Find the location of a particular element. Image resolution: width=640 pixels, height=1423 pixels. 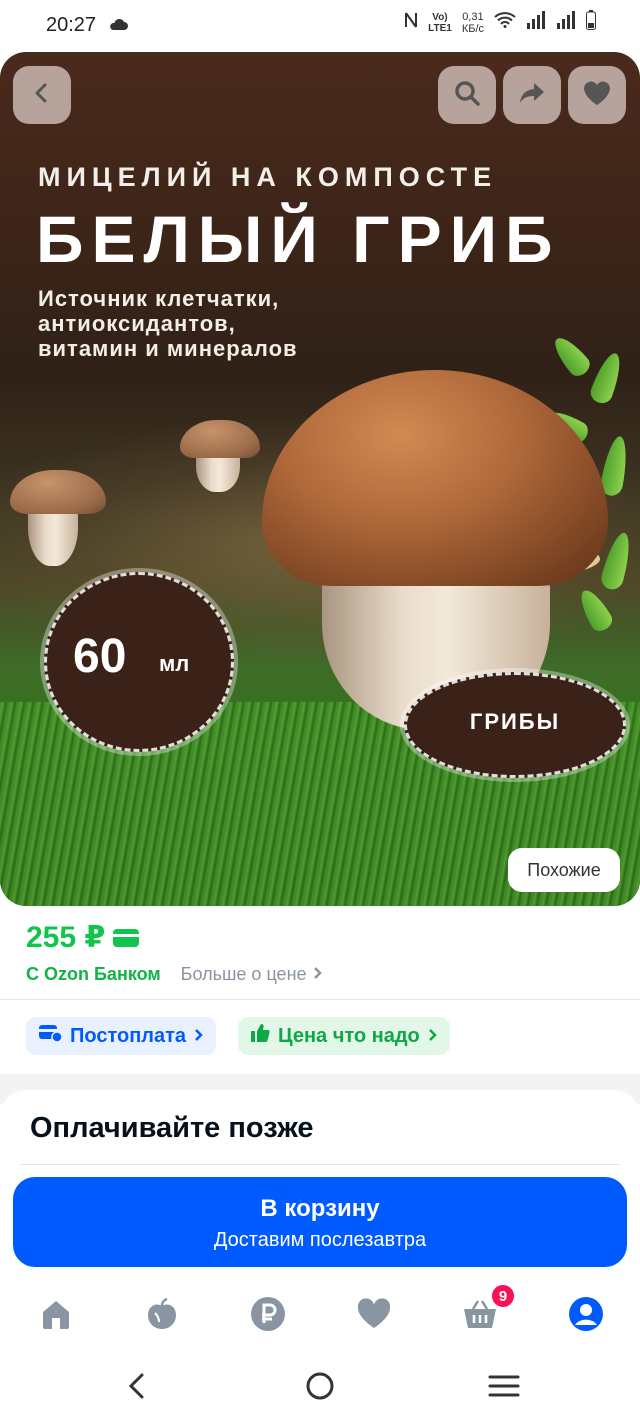

add-to-cart-button: В корзину Доставим послезавтра is located at coordinates (320, 1222).